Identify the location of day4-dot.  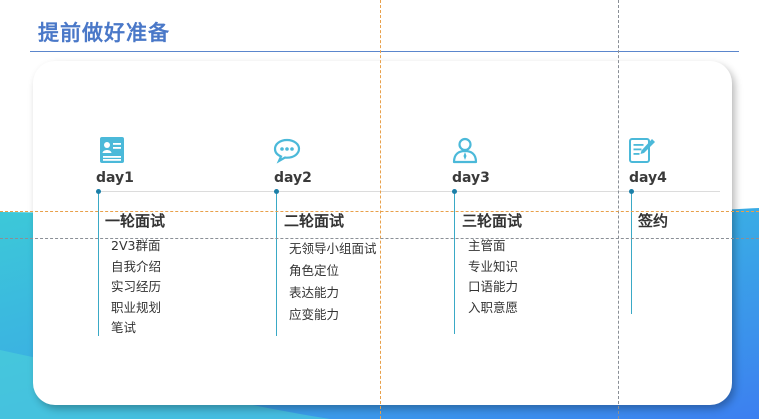
(631, 191).